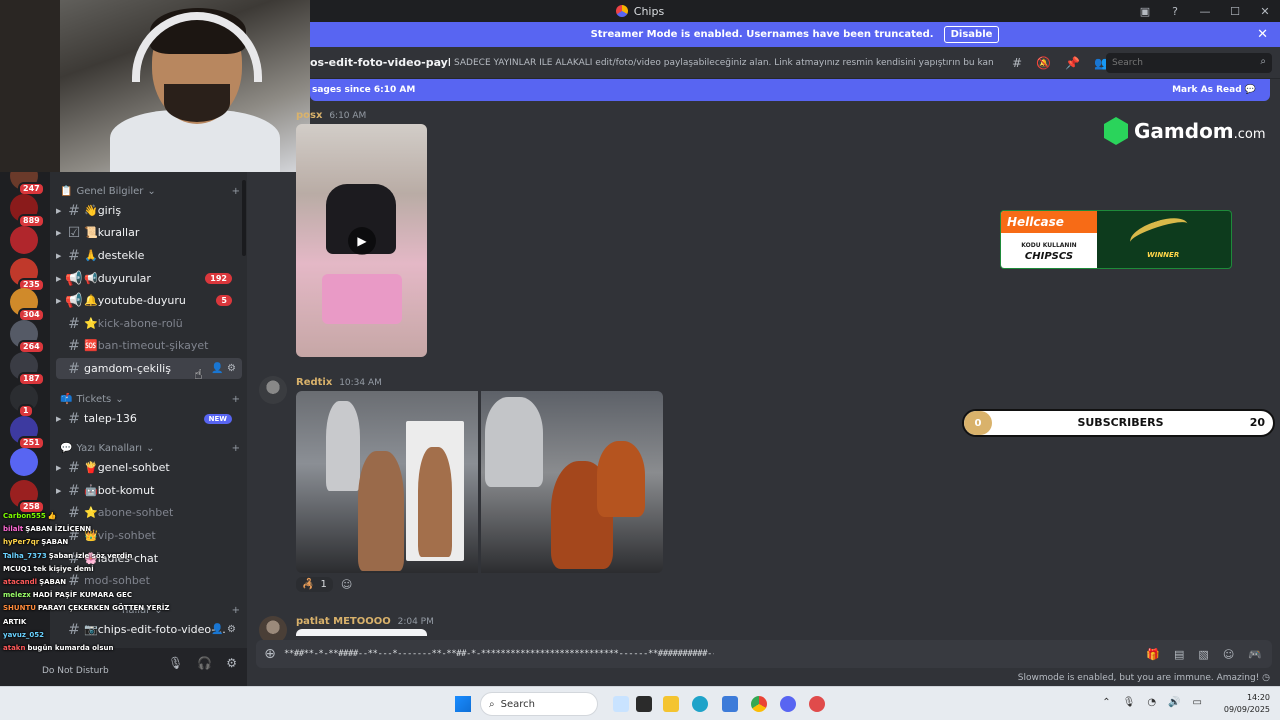  I want to click on maximize-button: ☐, so click(1235, 11).